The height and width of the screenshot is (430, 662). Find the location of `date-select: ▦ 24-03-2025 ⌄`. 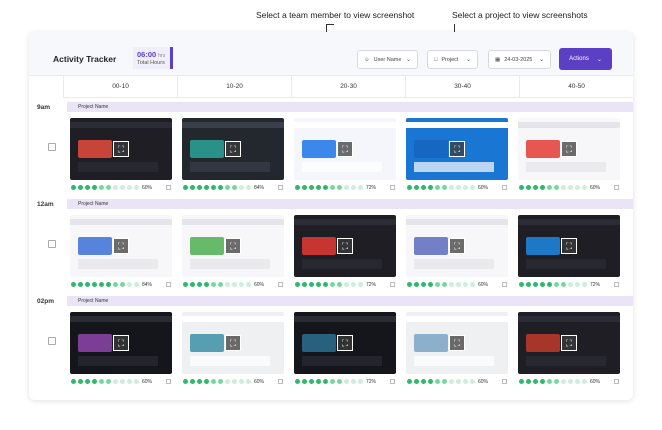

date-select: ▦ 24-03-2025 ⌄ is located at coordinates (519, 59).